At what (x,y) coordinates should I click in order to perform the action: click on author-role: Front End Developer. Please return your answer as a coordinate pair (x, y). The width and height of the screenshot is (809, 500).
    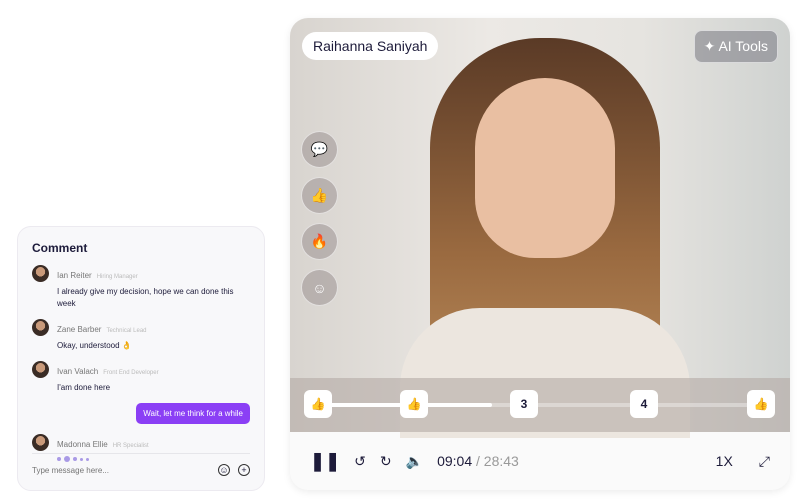
    Looking at the image, I should click on (131, 373).